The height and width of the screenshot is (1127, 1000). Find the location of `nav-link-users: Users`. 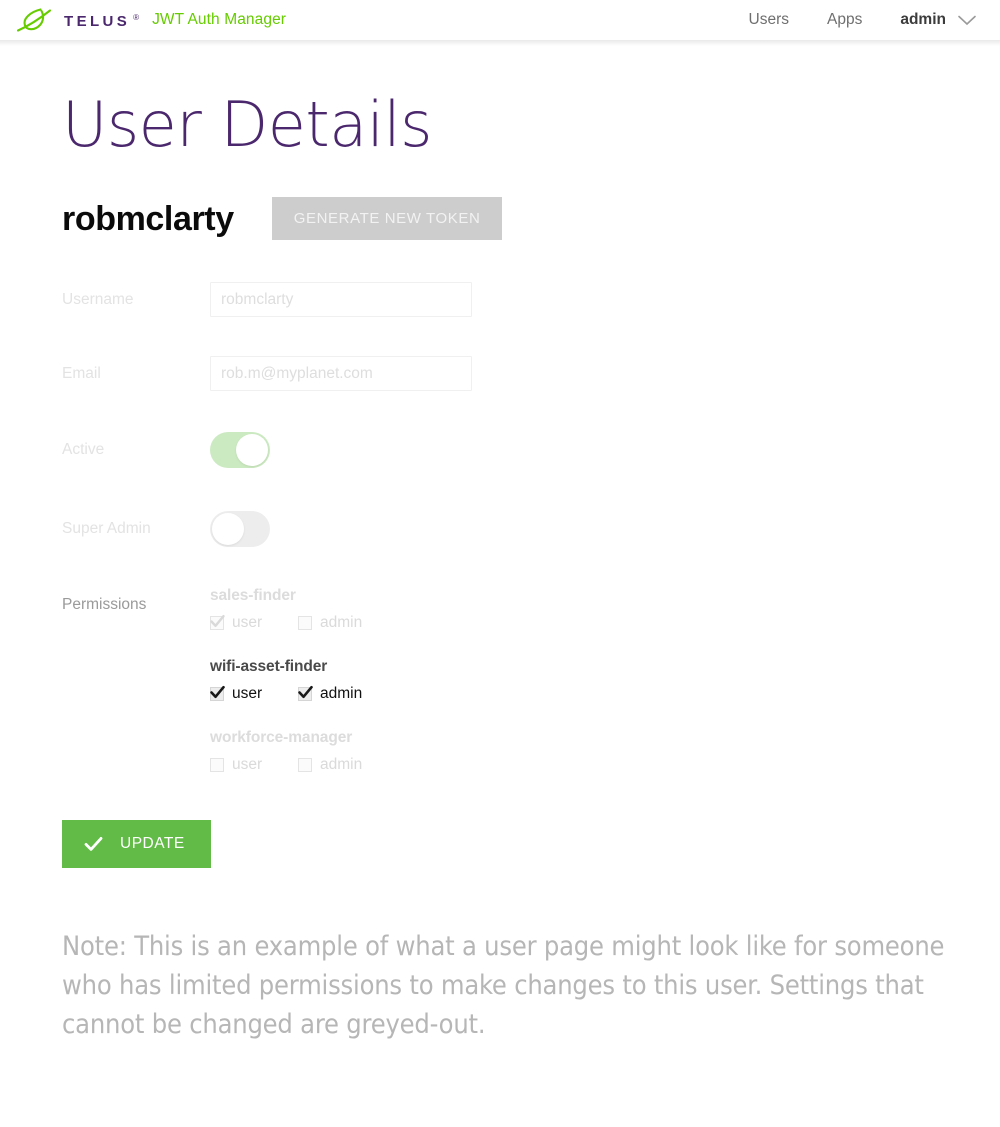

nav-link-users: Users is located at coordinates (769, 20).